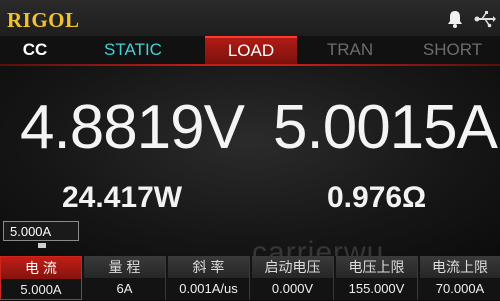  I want to click on param-slew-value: 0.001A/us, so click(208, 288).